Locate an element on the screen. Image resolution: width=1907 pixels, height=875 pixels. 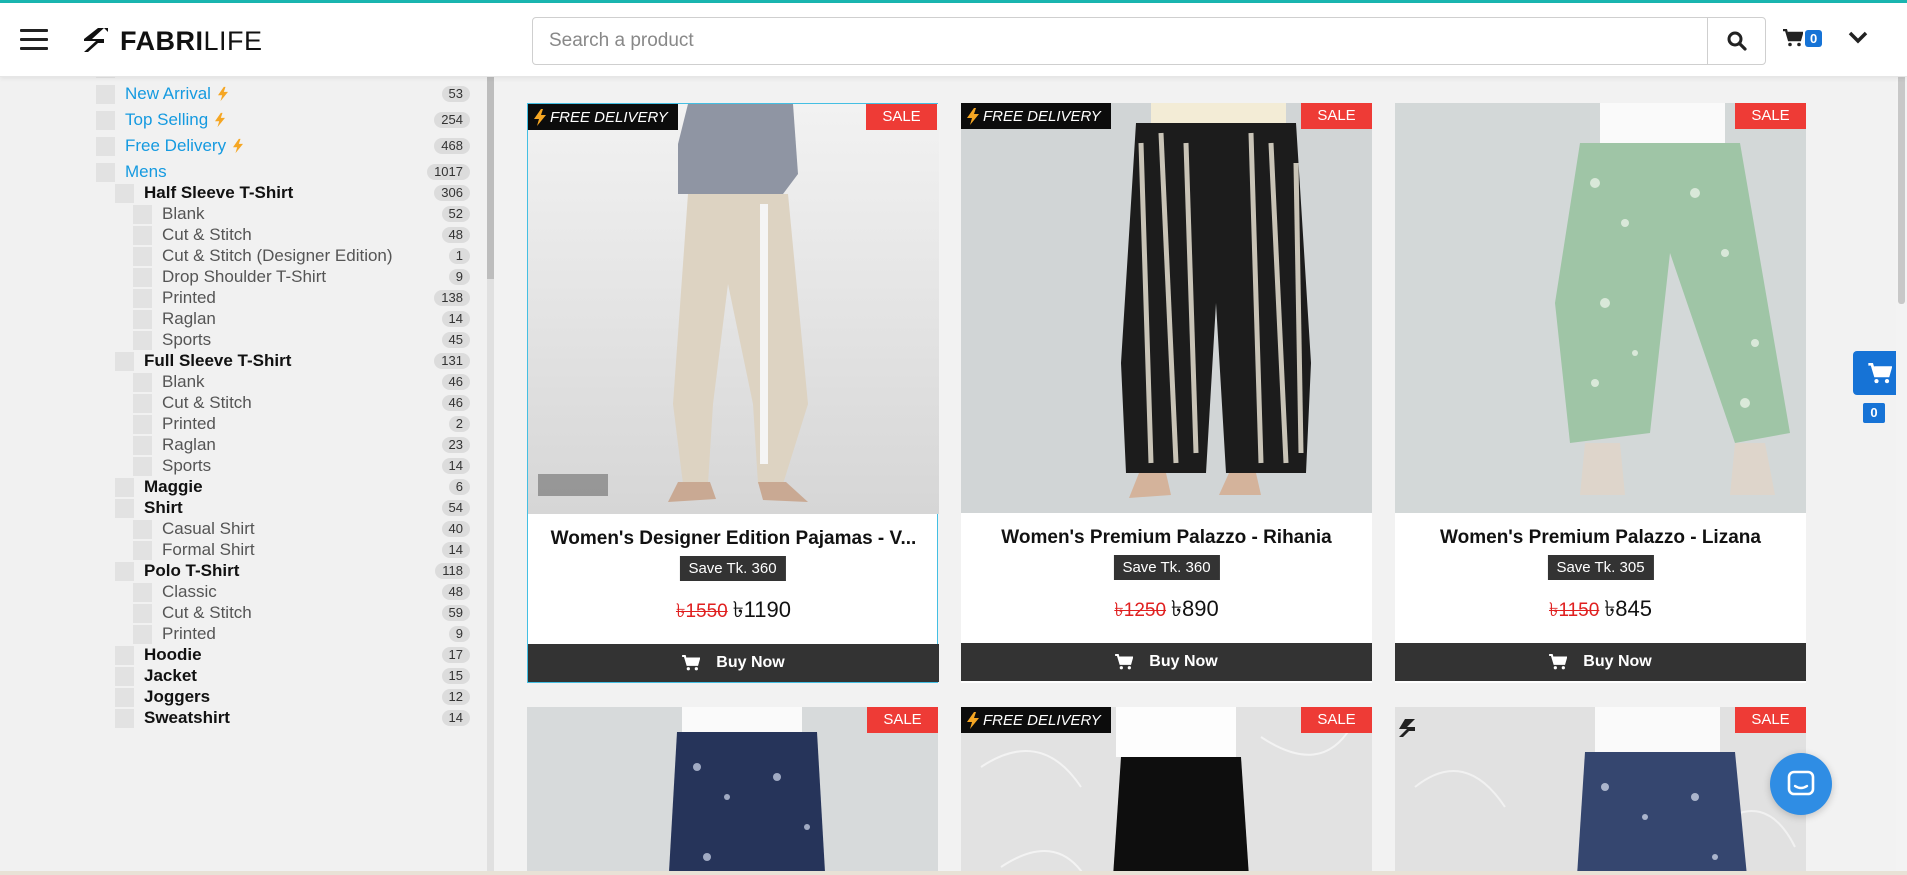
product-card: SALE is located at coordinates (732, 791).